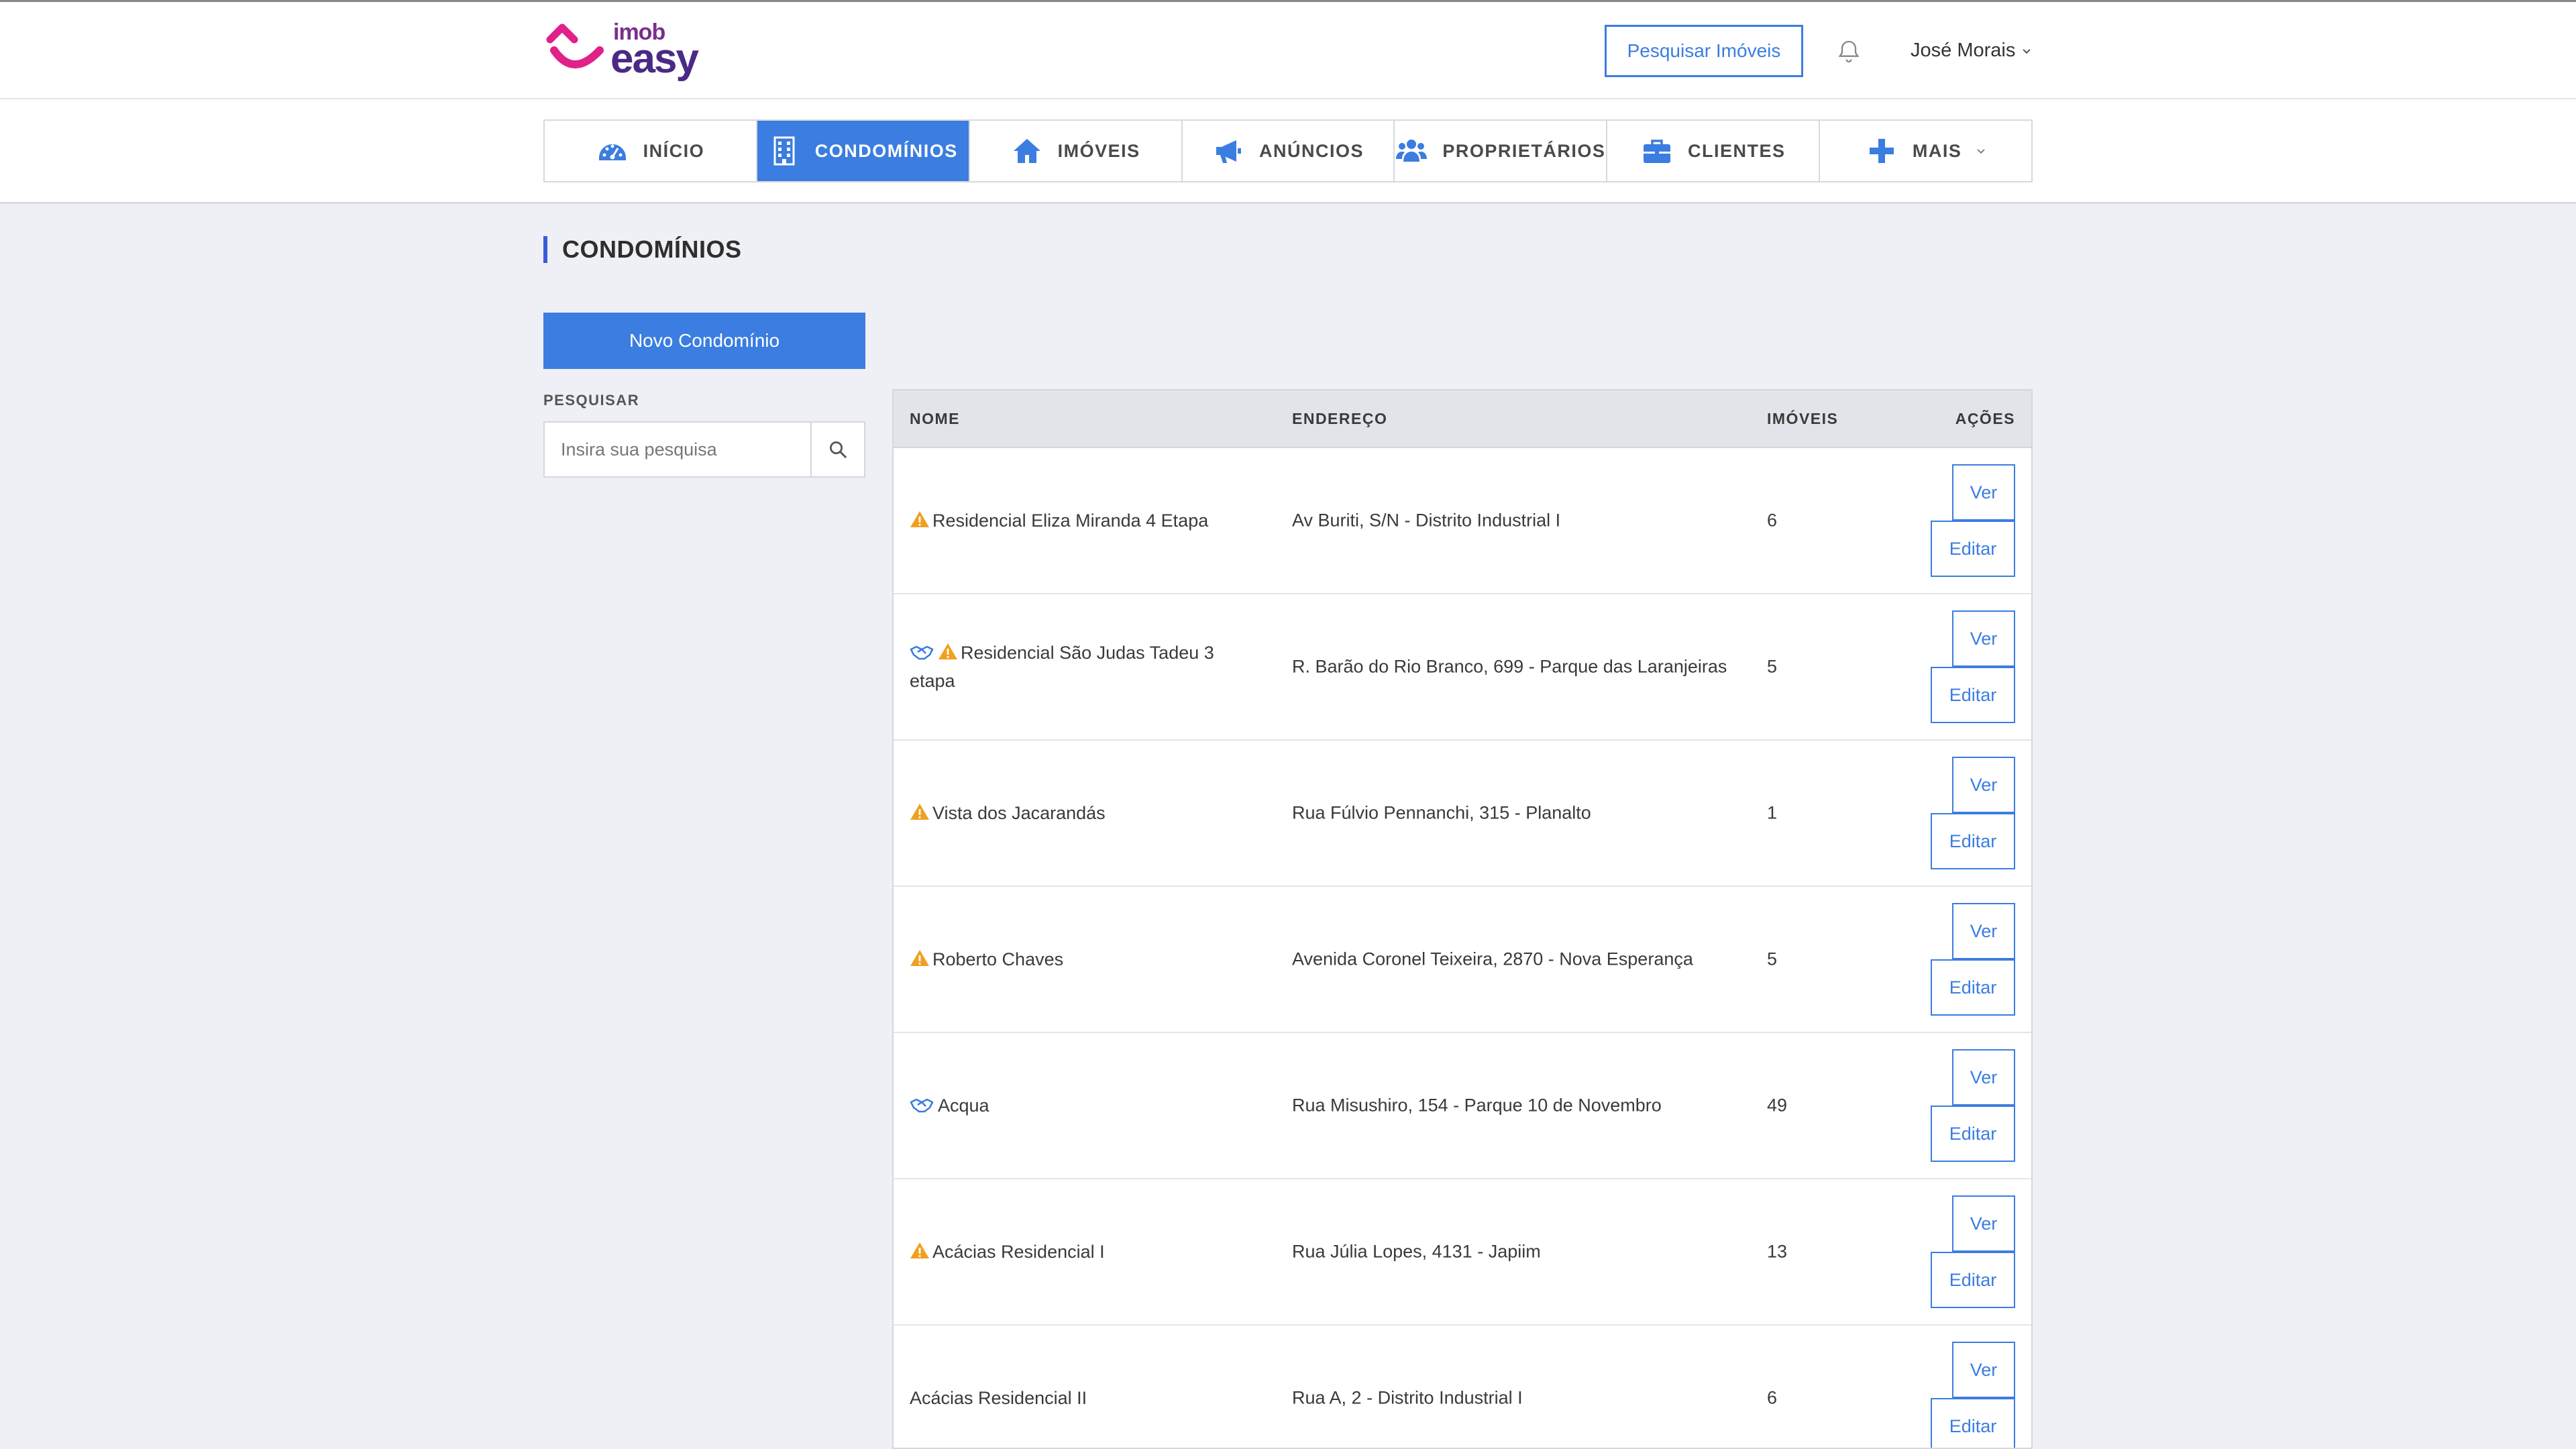 This screenshot has width=2576, height=1449. I want to click on user-menu: José Morais, so click(1971, 51).